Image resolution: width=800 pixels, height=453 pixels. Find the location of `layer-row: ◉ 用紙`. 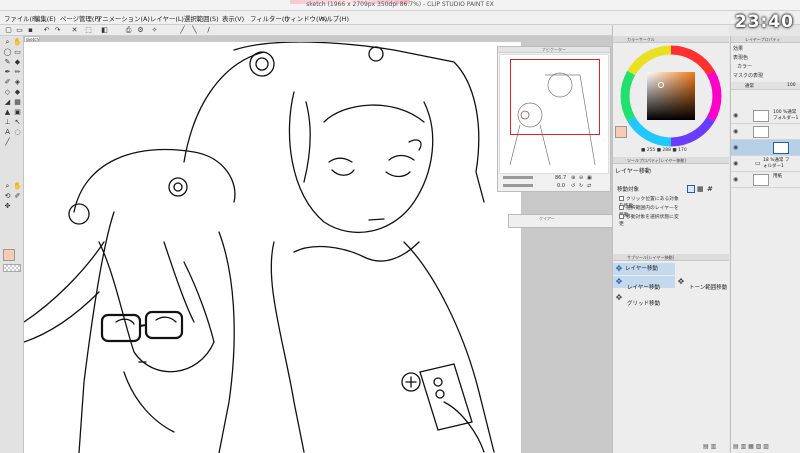

layer-row: ◉ 用紙 is located at coordinates (765, 180).